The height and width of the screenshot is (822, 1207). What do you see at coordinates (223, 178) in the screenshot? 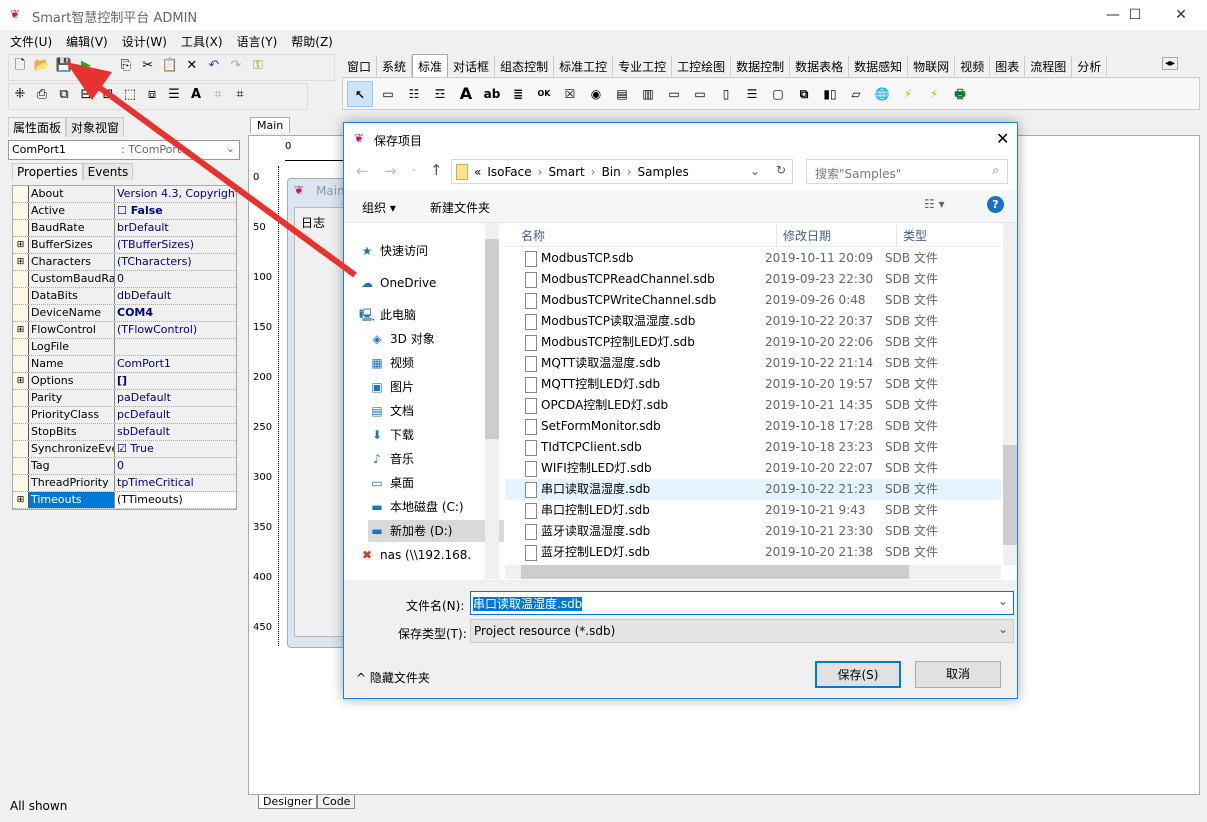
I see `arrow-shaft` at bounding box center [223, 178].